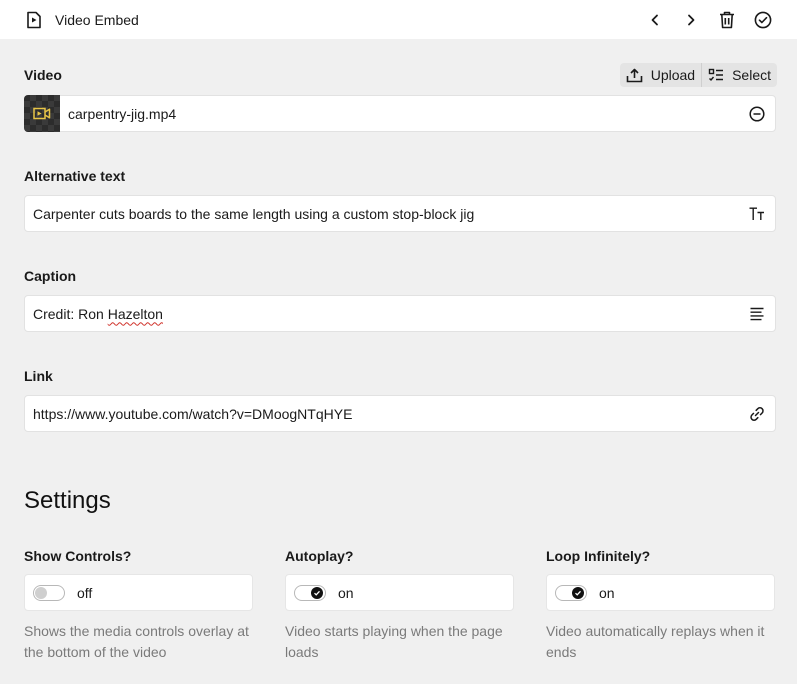 The height and width of the screenshot is (684, 797). Describe the element at coordinates (716, 75) in the screenshot. I see `checklist-icon` at that location.